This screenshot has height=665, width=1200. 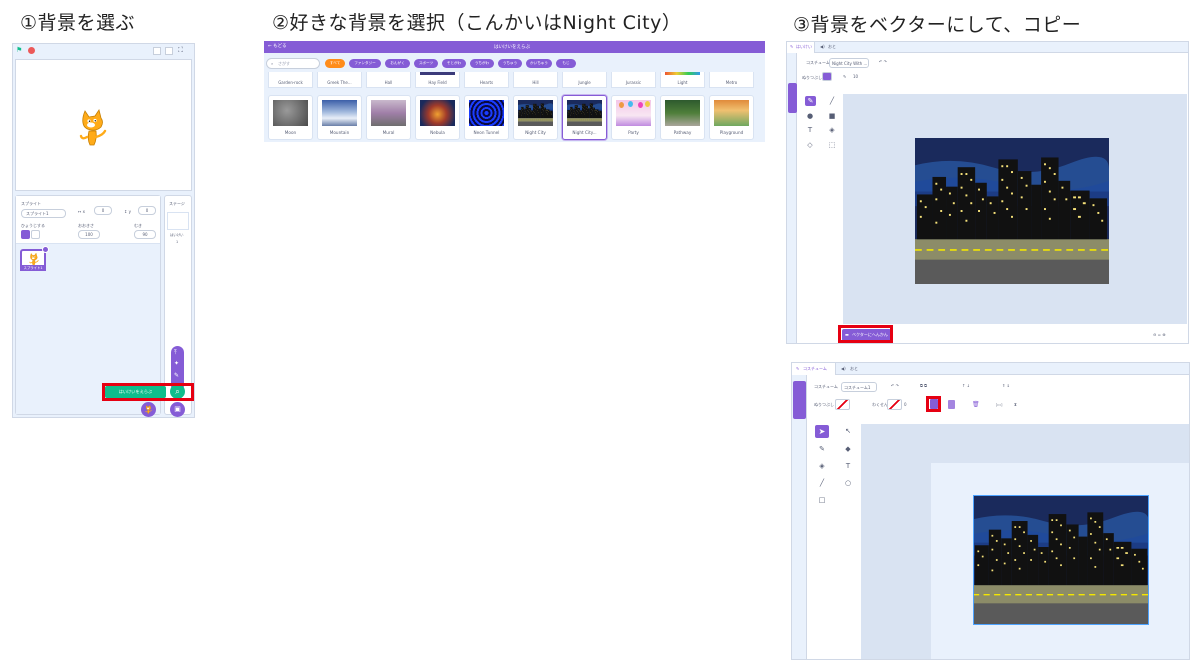 What do you see at coordinates (293, 63) in the screenshot?
I see `search-field: ⌕ さがす` at bounding box center [293, 63].